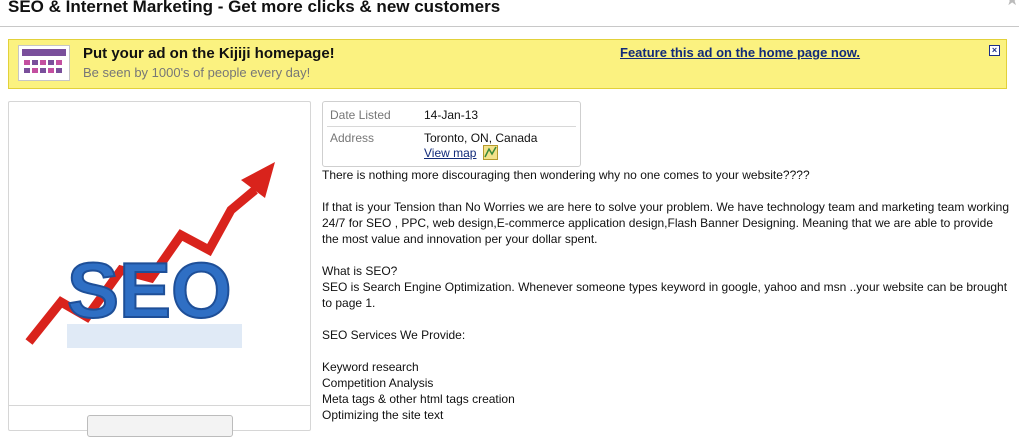 The height and width of the screenshot is (437, 1019). Describe the element at coordinates (481, 138) in the screenshot. I see `address-value: Toronto, ON, Canada` at that location.